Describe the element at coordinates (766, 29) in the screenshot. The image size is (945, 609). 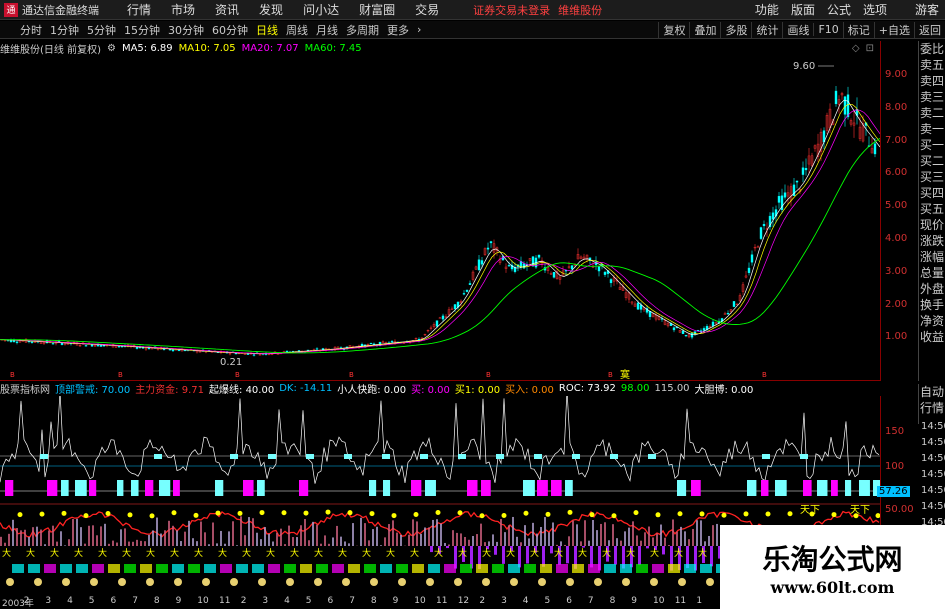
I see `stats-button: 统计` at that location.